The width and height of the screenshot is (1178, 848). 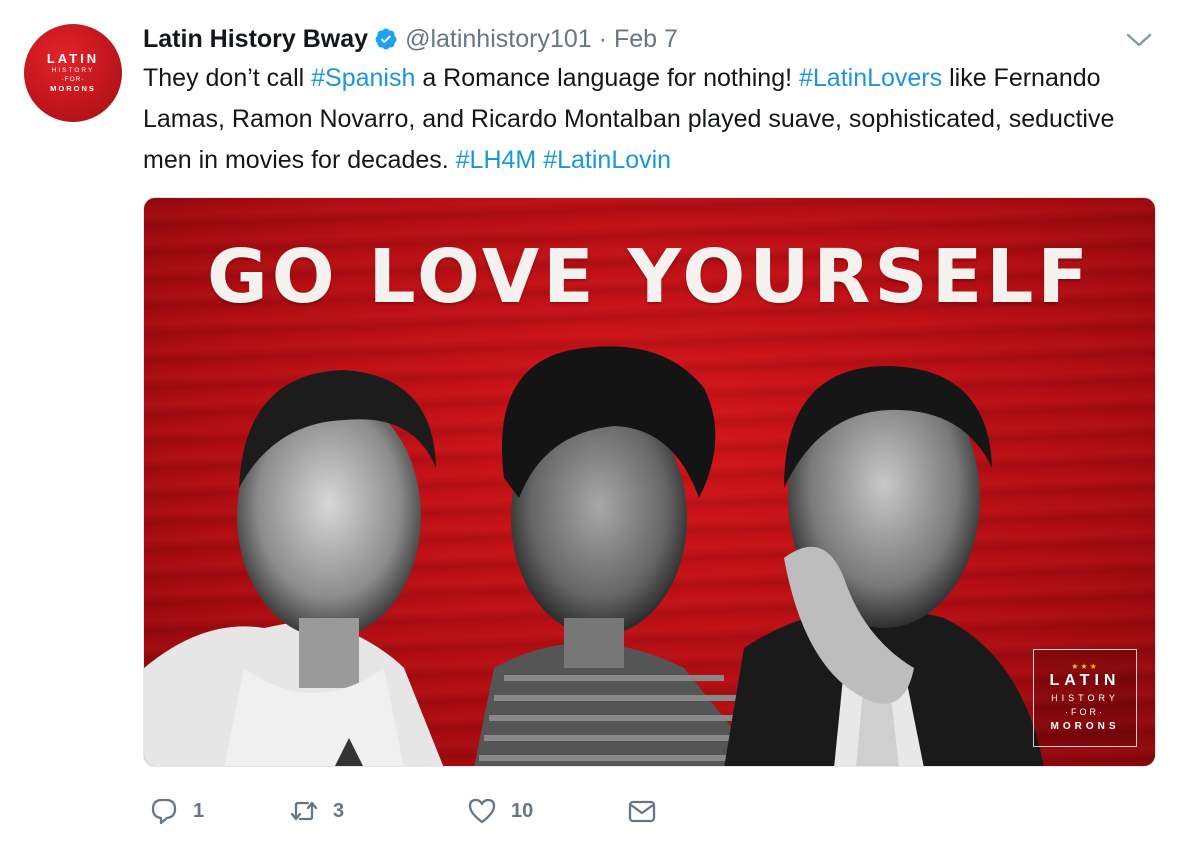 What do you see at coordinates (339, 810) in the screenshot?
I see `retweet-count: 3` at bounding box center [339, 810].